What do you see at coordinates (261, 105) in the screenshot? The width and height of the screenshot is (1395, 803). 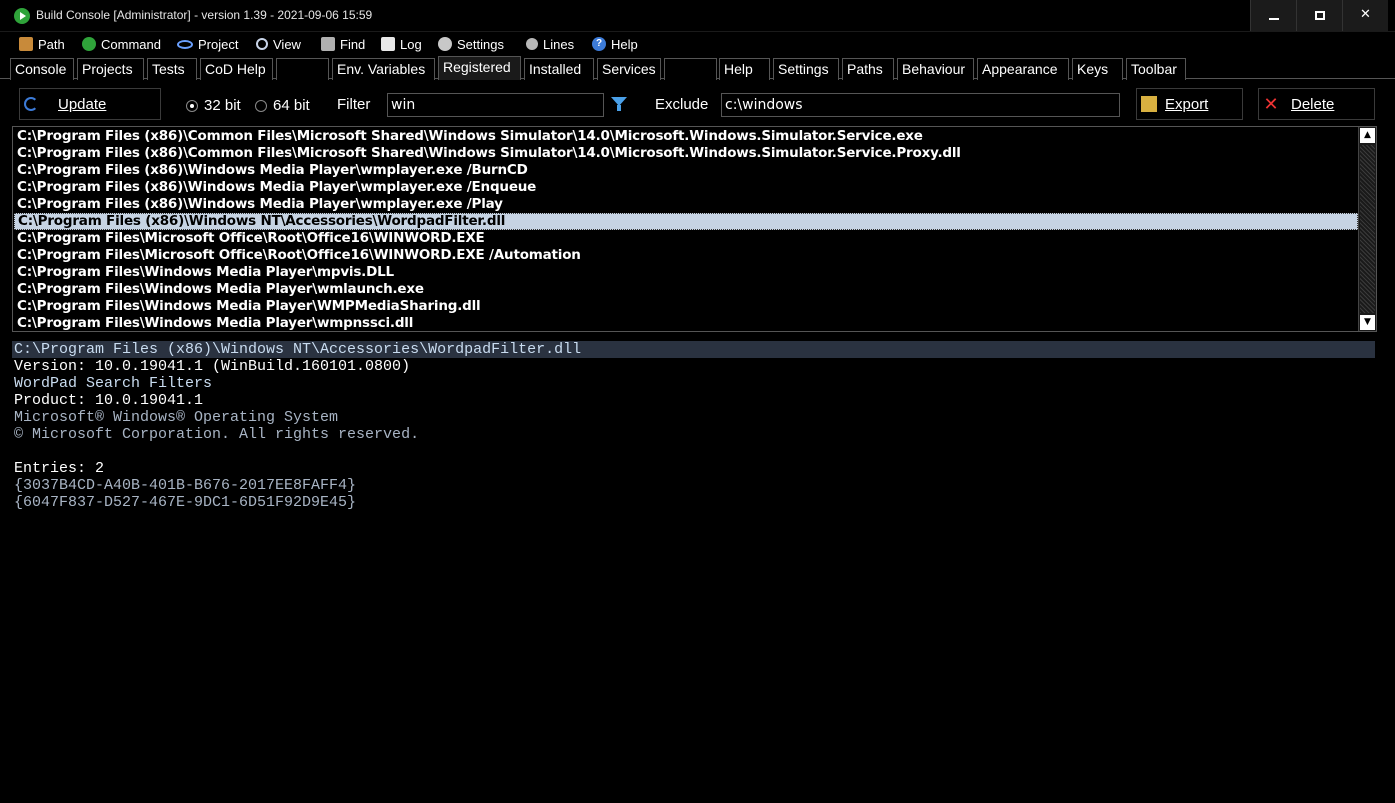 I see `radio-64-bit-indicator` at bounding box center [261, 105].